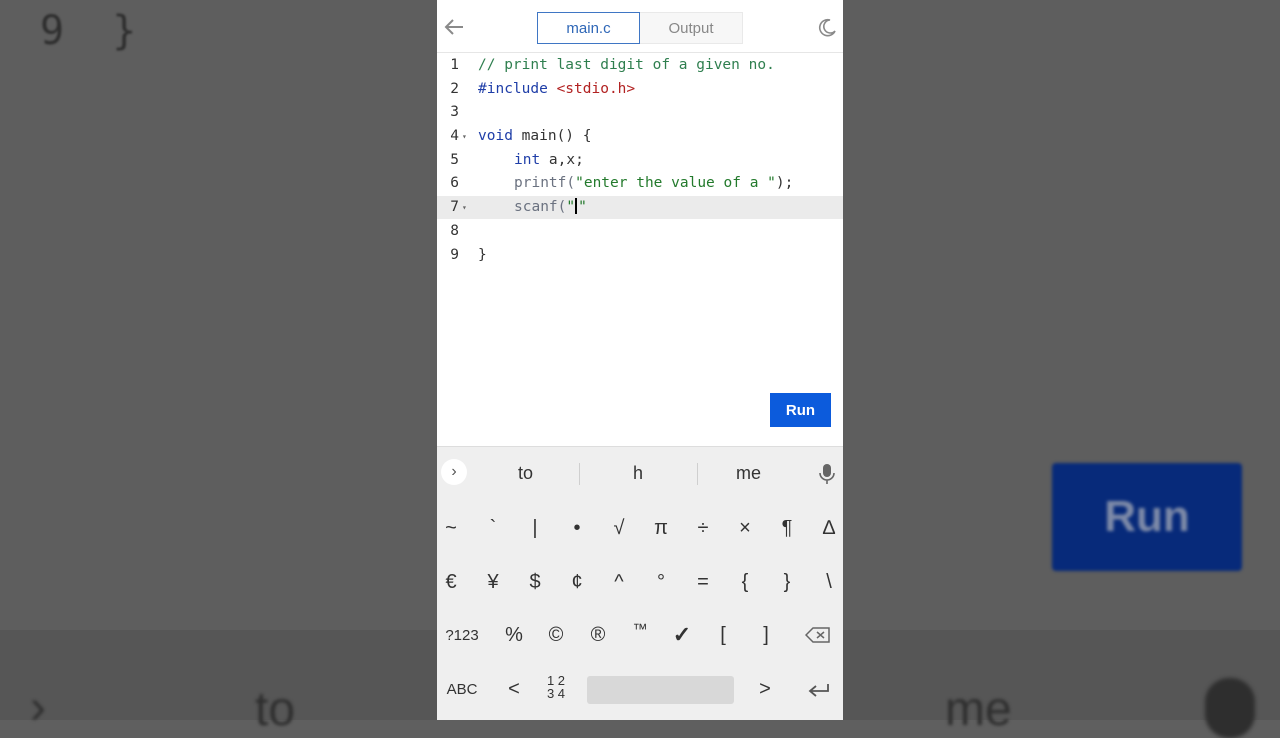 The image size is (1280, 738). Describe the element at coordinates (596, 89) in the screenshot. I see `code-token-header: <stdio.h>` at that location.